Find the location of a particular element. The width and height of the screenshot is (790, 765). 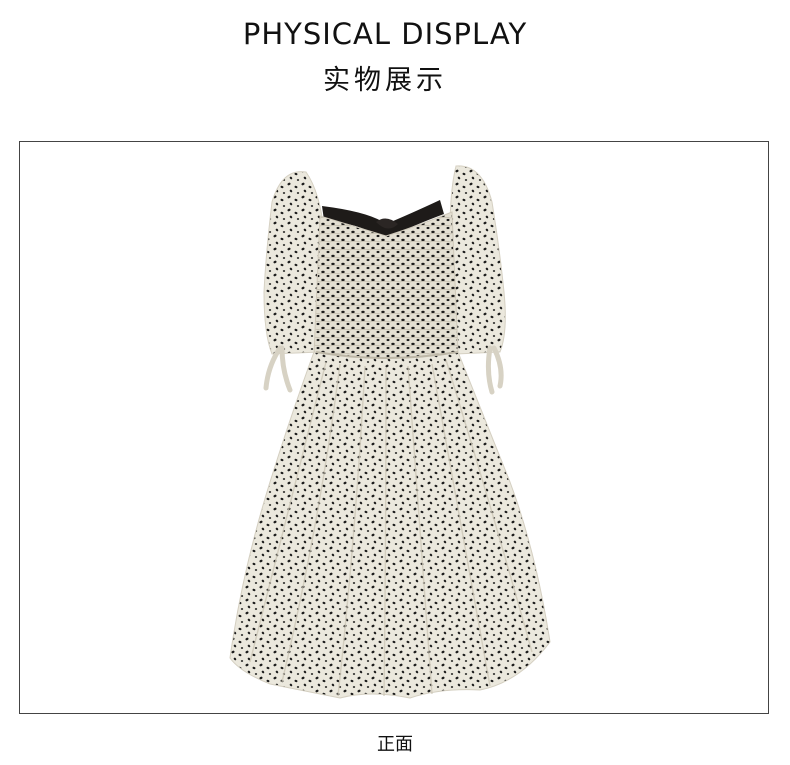

right-sleeve is located at coordinates (477, 260).